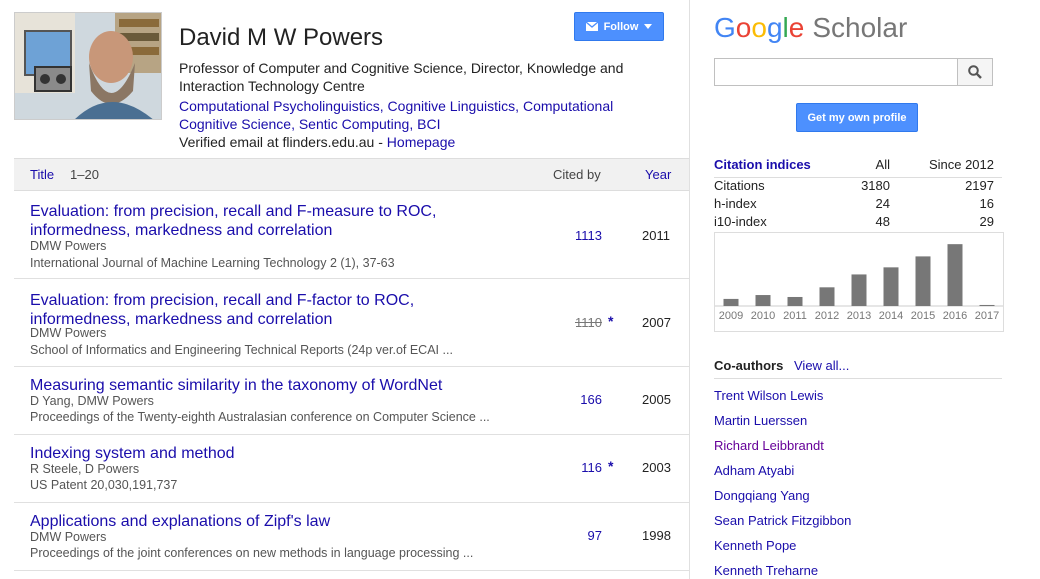  I want to click on publication-venue: US Patent 20,030,191,737, so click(104, 485).